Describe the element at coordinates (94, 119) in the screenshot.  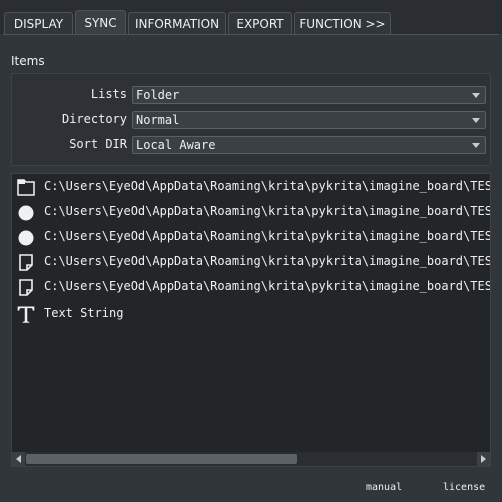
I see `directory-label: Directory` at that location.